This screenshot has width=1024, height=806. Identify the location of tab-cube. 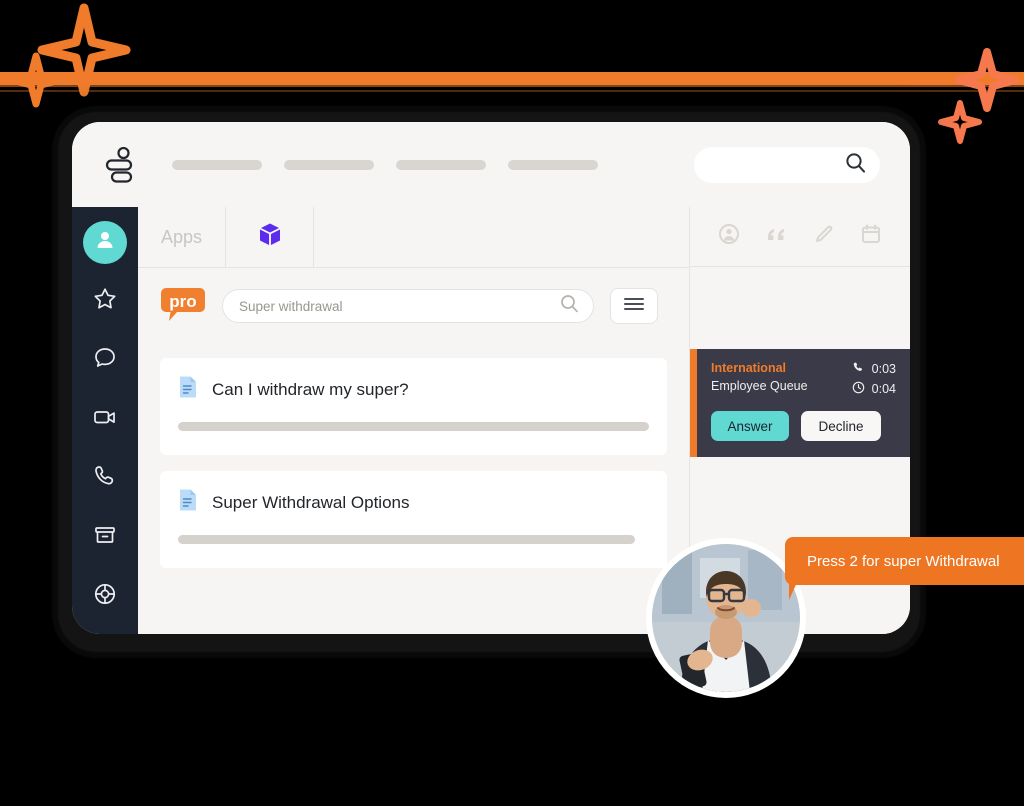
(270, 237).